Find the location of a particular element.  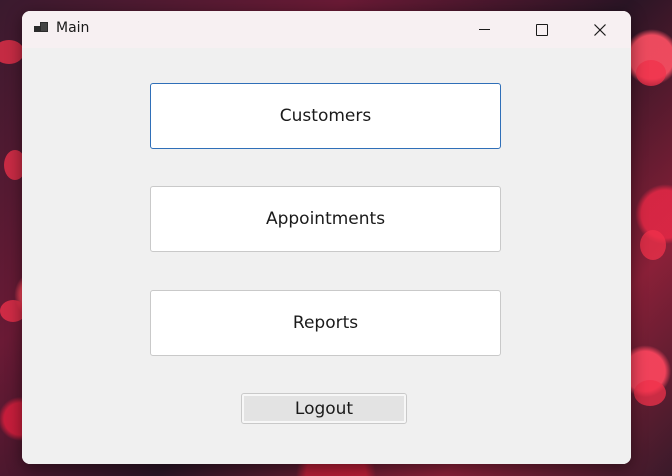

logout-button-label: Logout is located at coordinates (324, 408).